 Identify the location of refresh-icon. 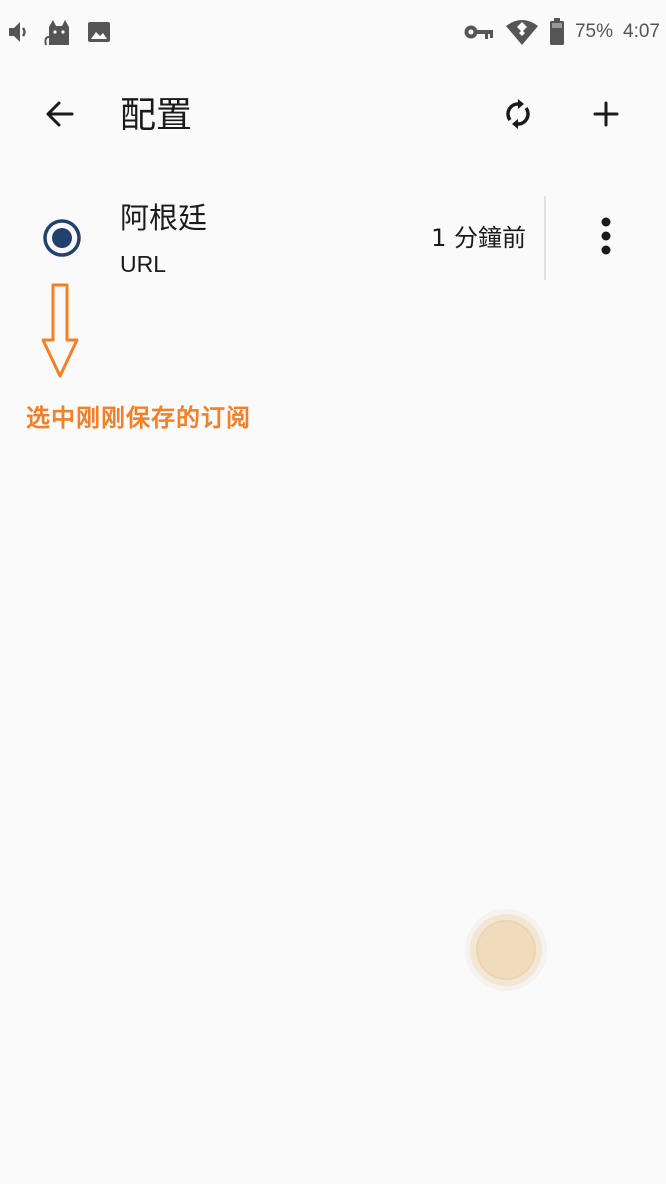
(518, 116).